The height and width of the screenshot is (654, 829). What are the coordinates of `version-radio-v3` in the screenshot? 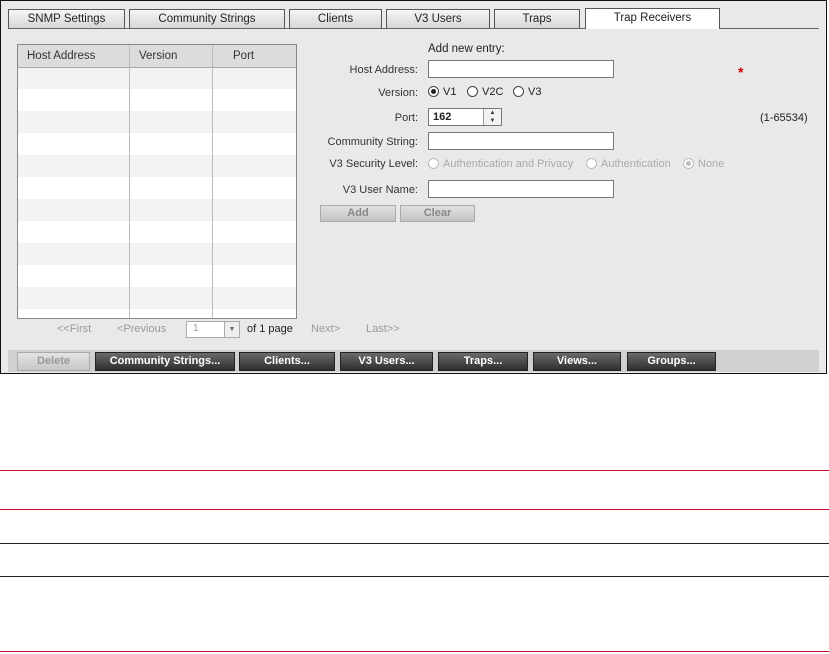 It's located at (518, 91).